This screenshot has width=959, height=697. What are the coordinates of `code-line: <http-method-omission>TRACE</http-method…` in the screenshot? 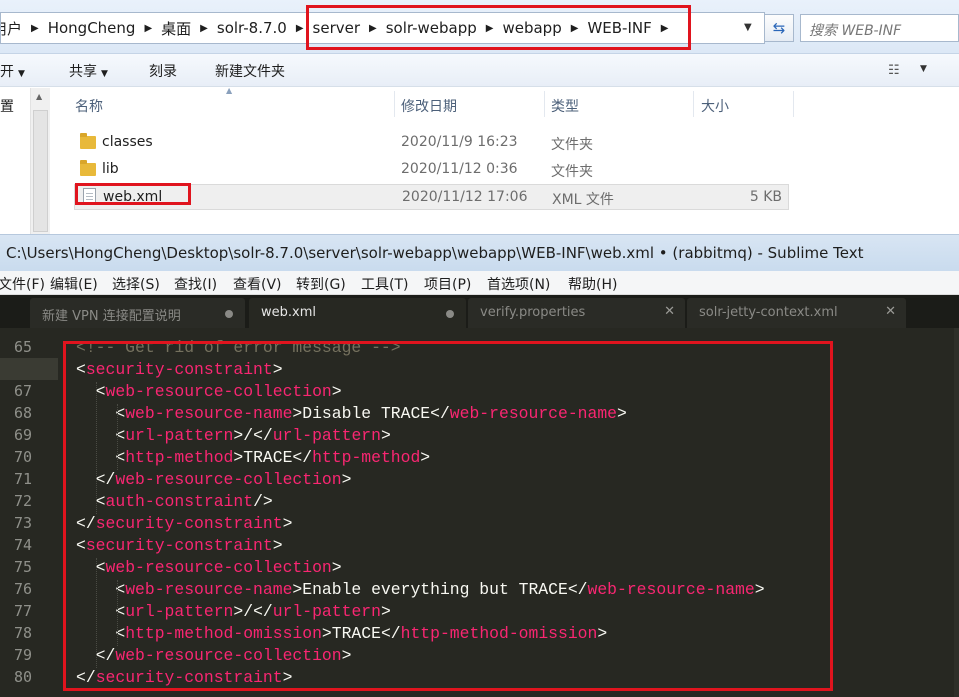 It's located at (341, 633).